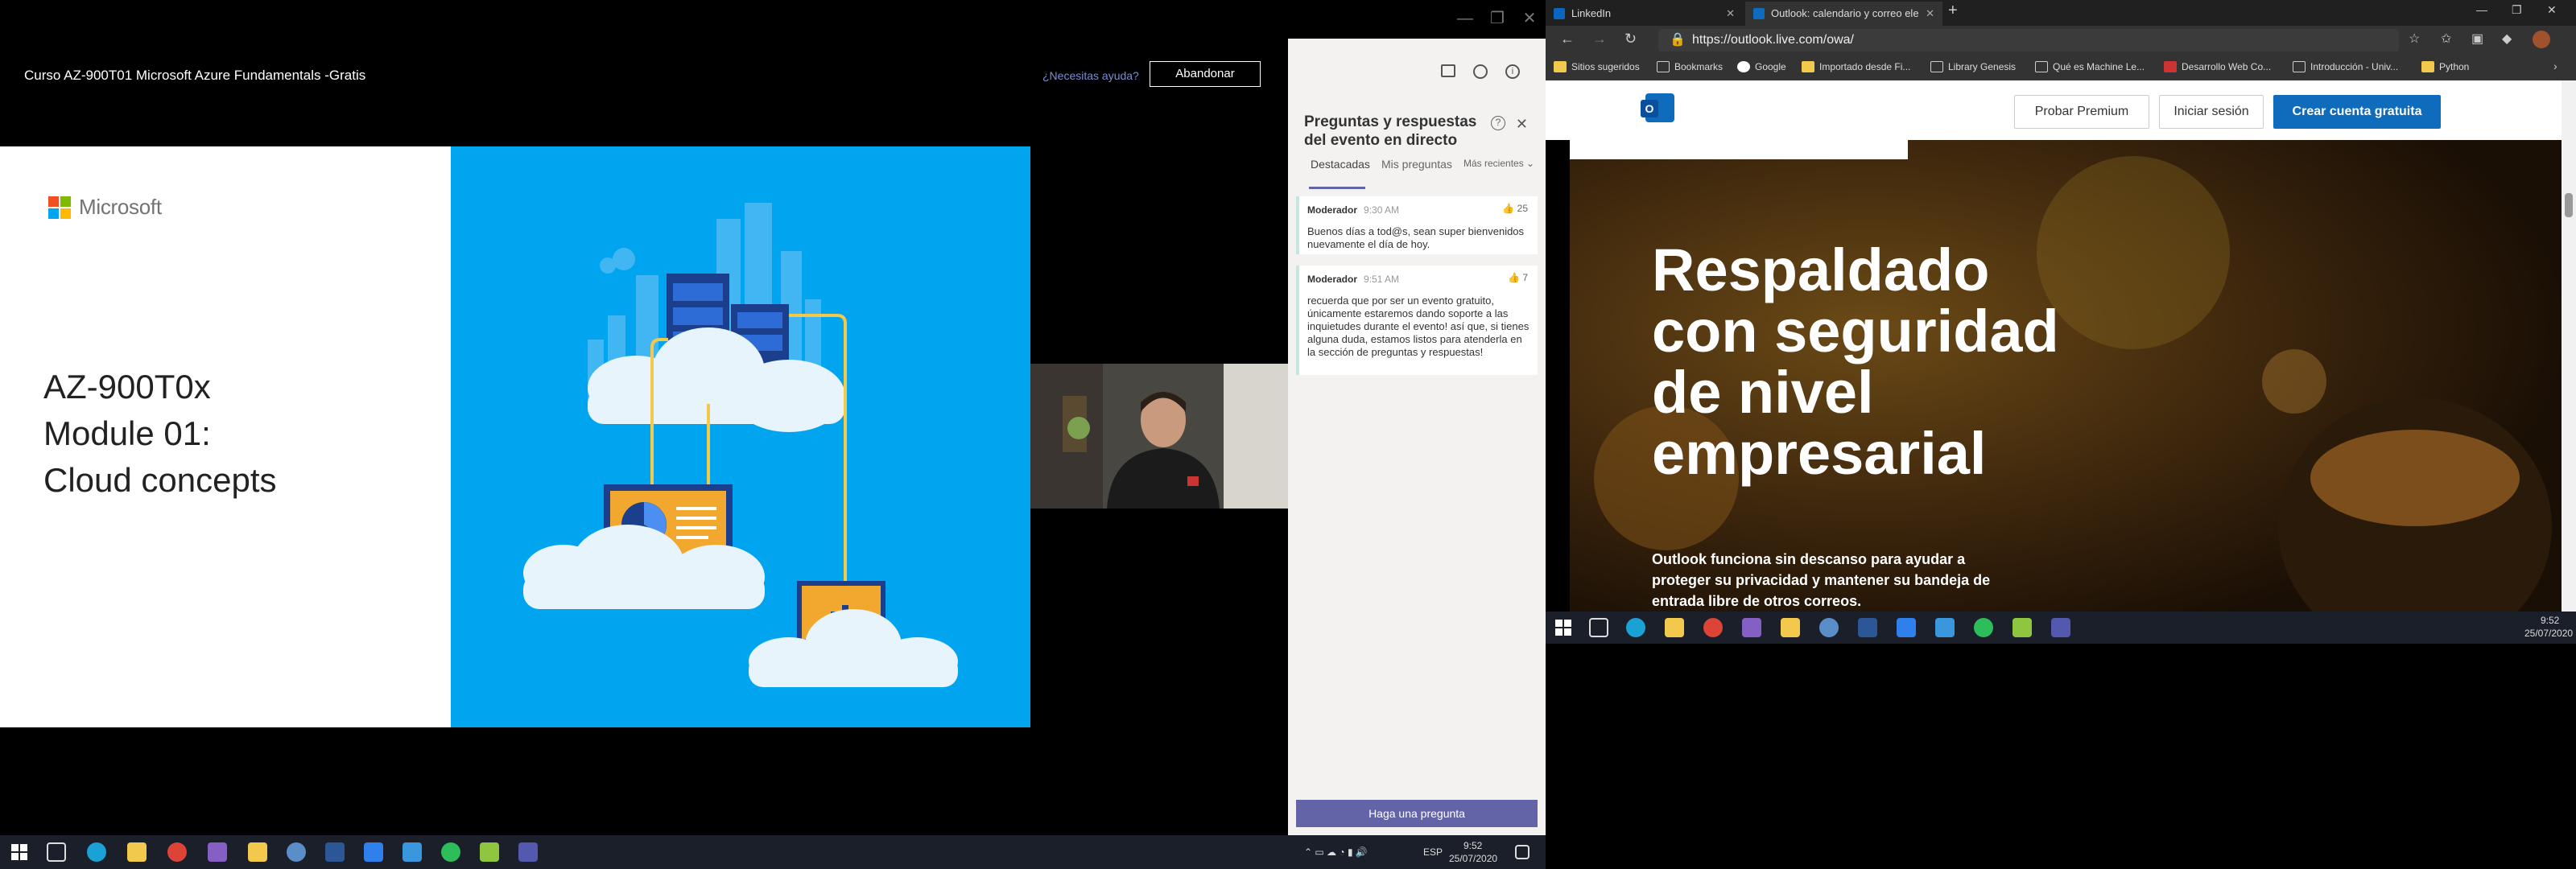 This screenshot has width=2576, height=869. What do you see at coordinates (2445, 66) in the screenshot?
I see `bookmark-item: Python` at bounding box center [2445, 66].